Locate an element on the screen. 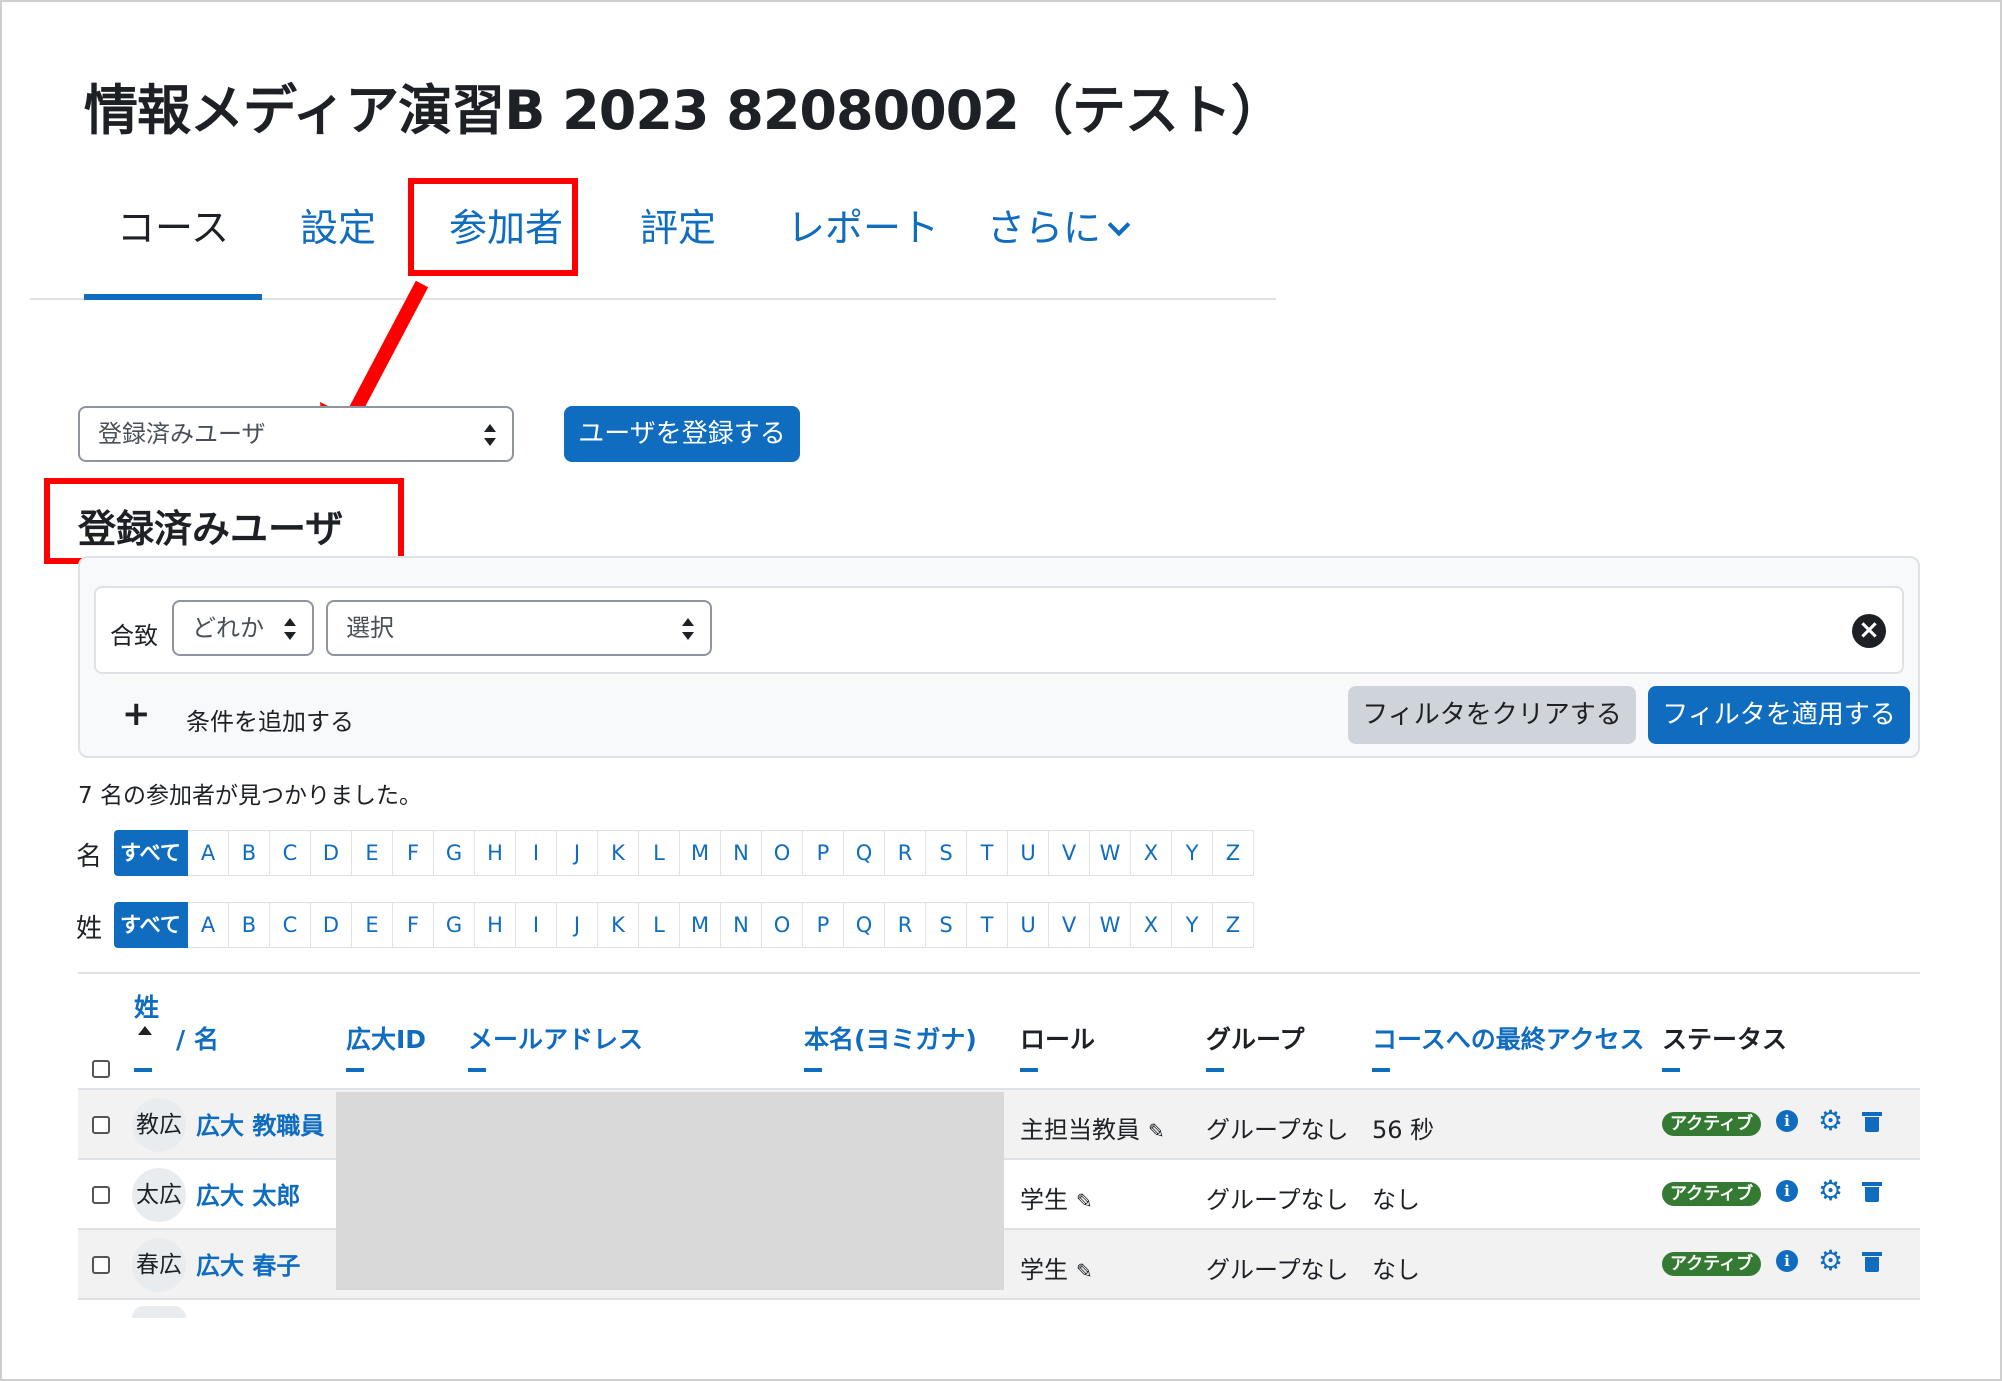 This screenshot has width=2002, height=1381. lastname-initial-all: すべて is located at coordinates (151, 925).